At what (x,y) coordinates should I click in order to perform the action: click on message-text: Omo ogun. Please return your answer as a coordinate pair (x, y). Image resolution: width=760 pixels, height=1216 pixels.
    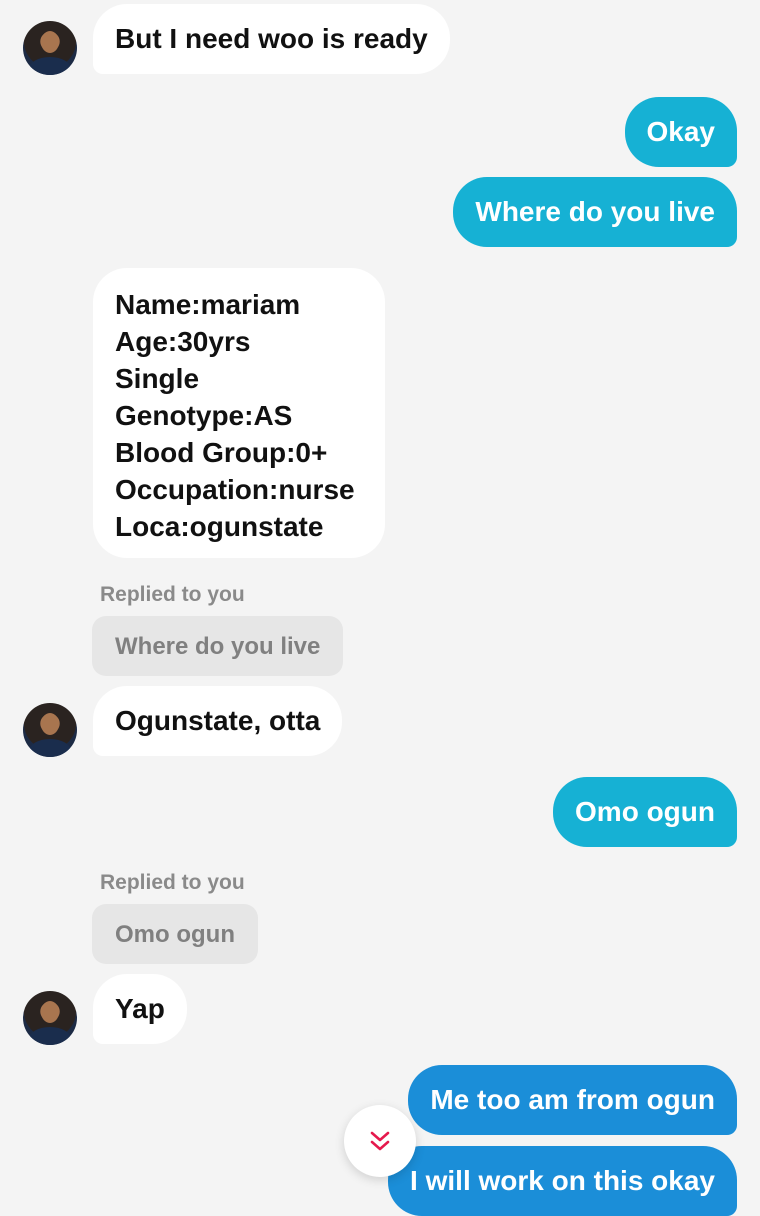
    Looking at the image, I should click on (645, 811).